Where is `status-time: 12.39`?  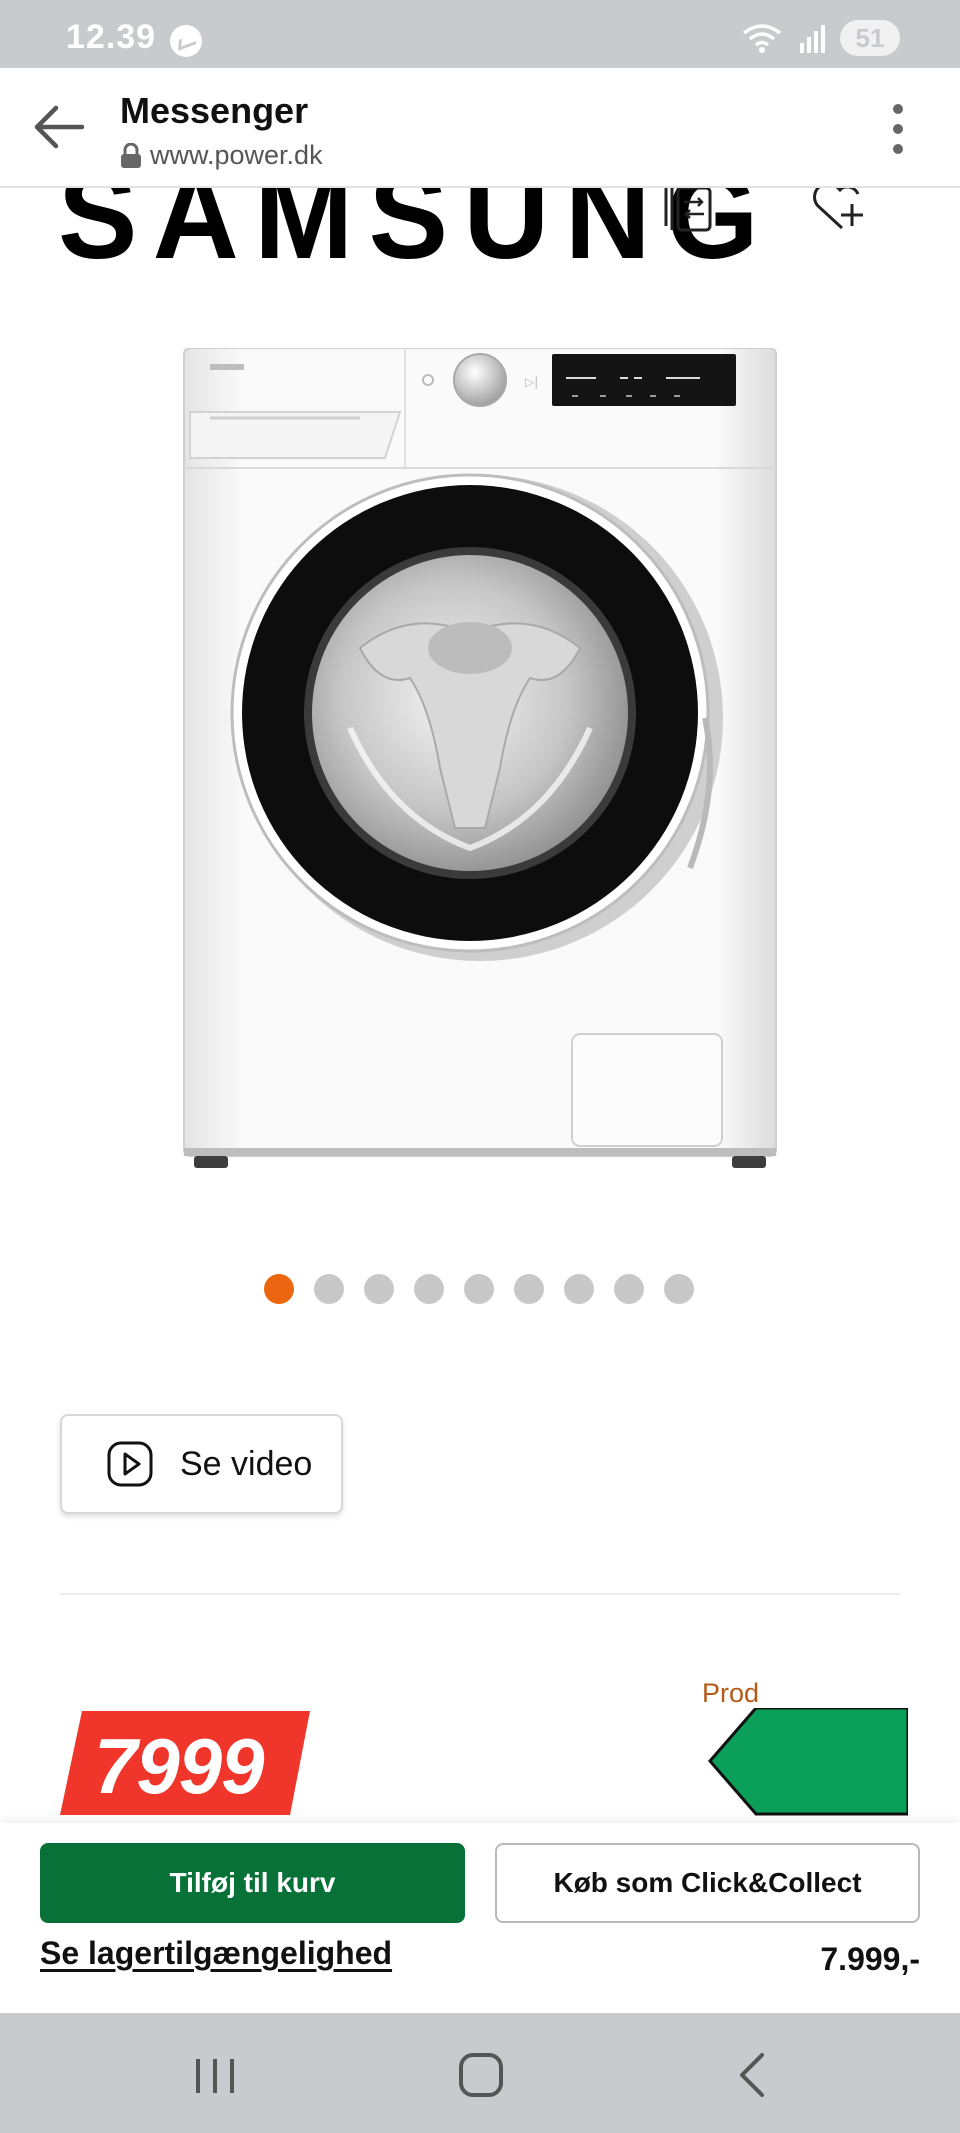 status-time: 12.39 is located at coordinates (111, 37).